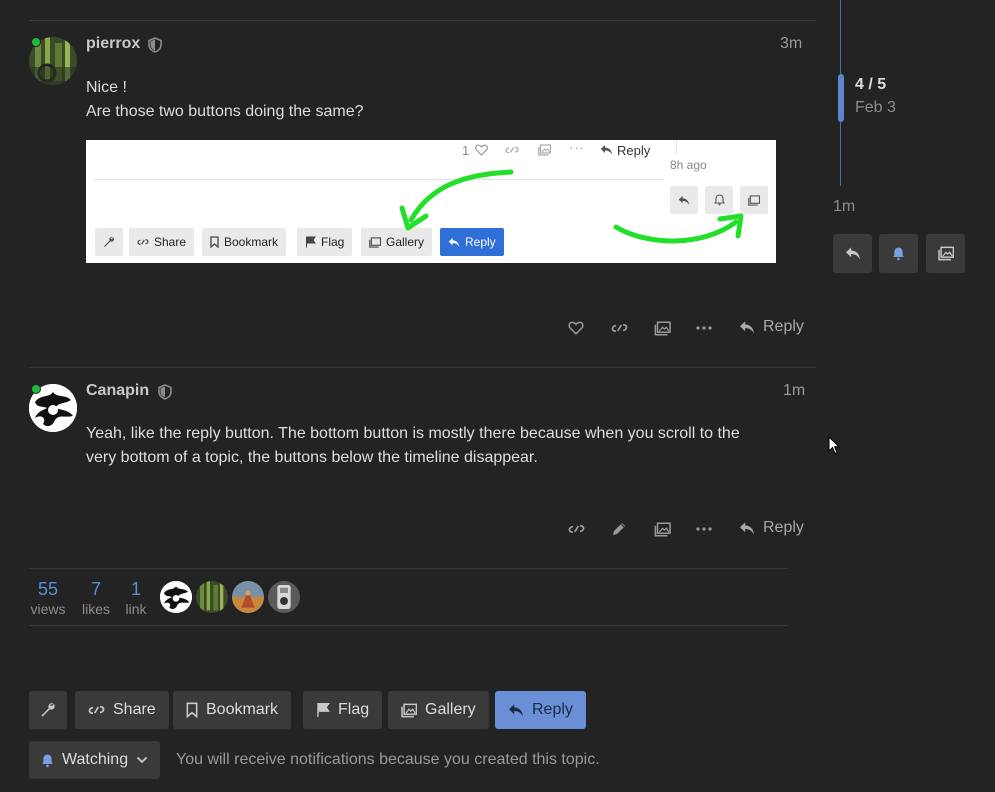 This screenshot has width=995, height=792. What do you see at coordinates (576, 328) in the screenshot?
I see `like-icon` at bounding box center [576, 328].